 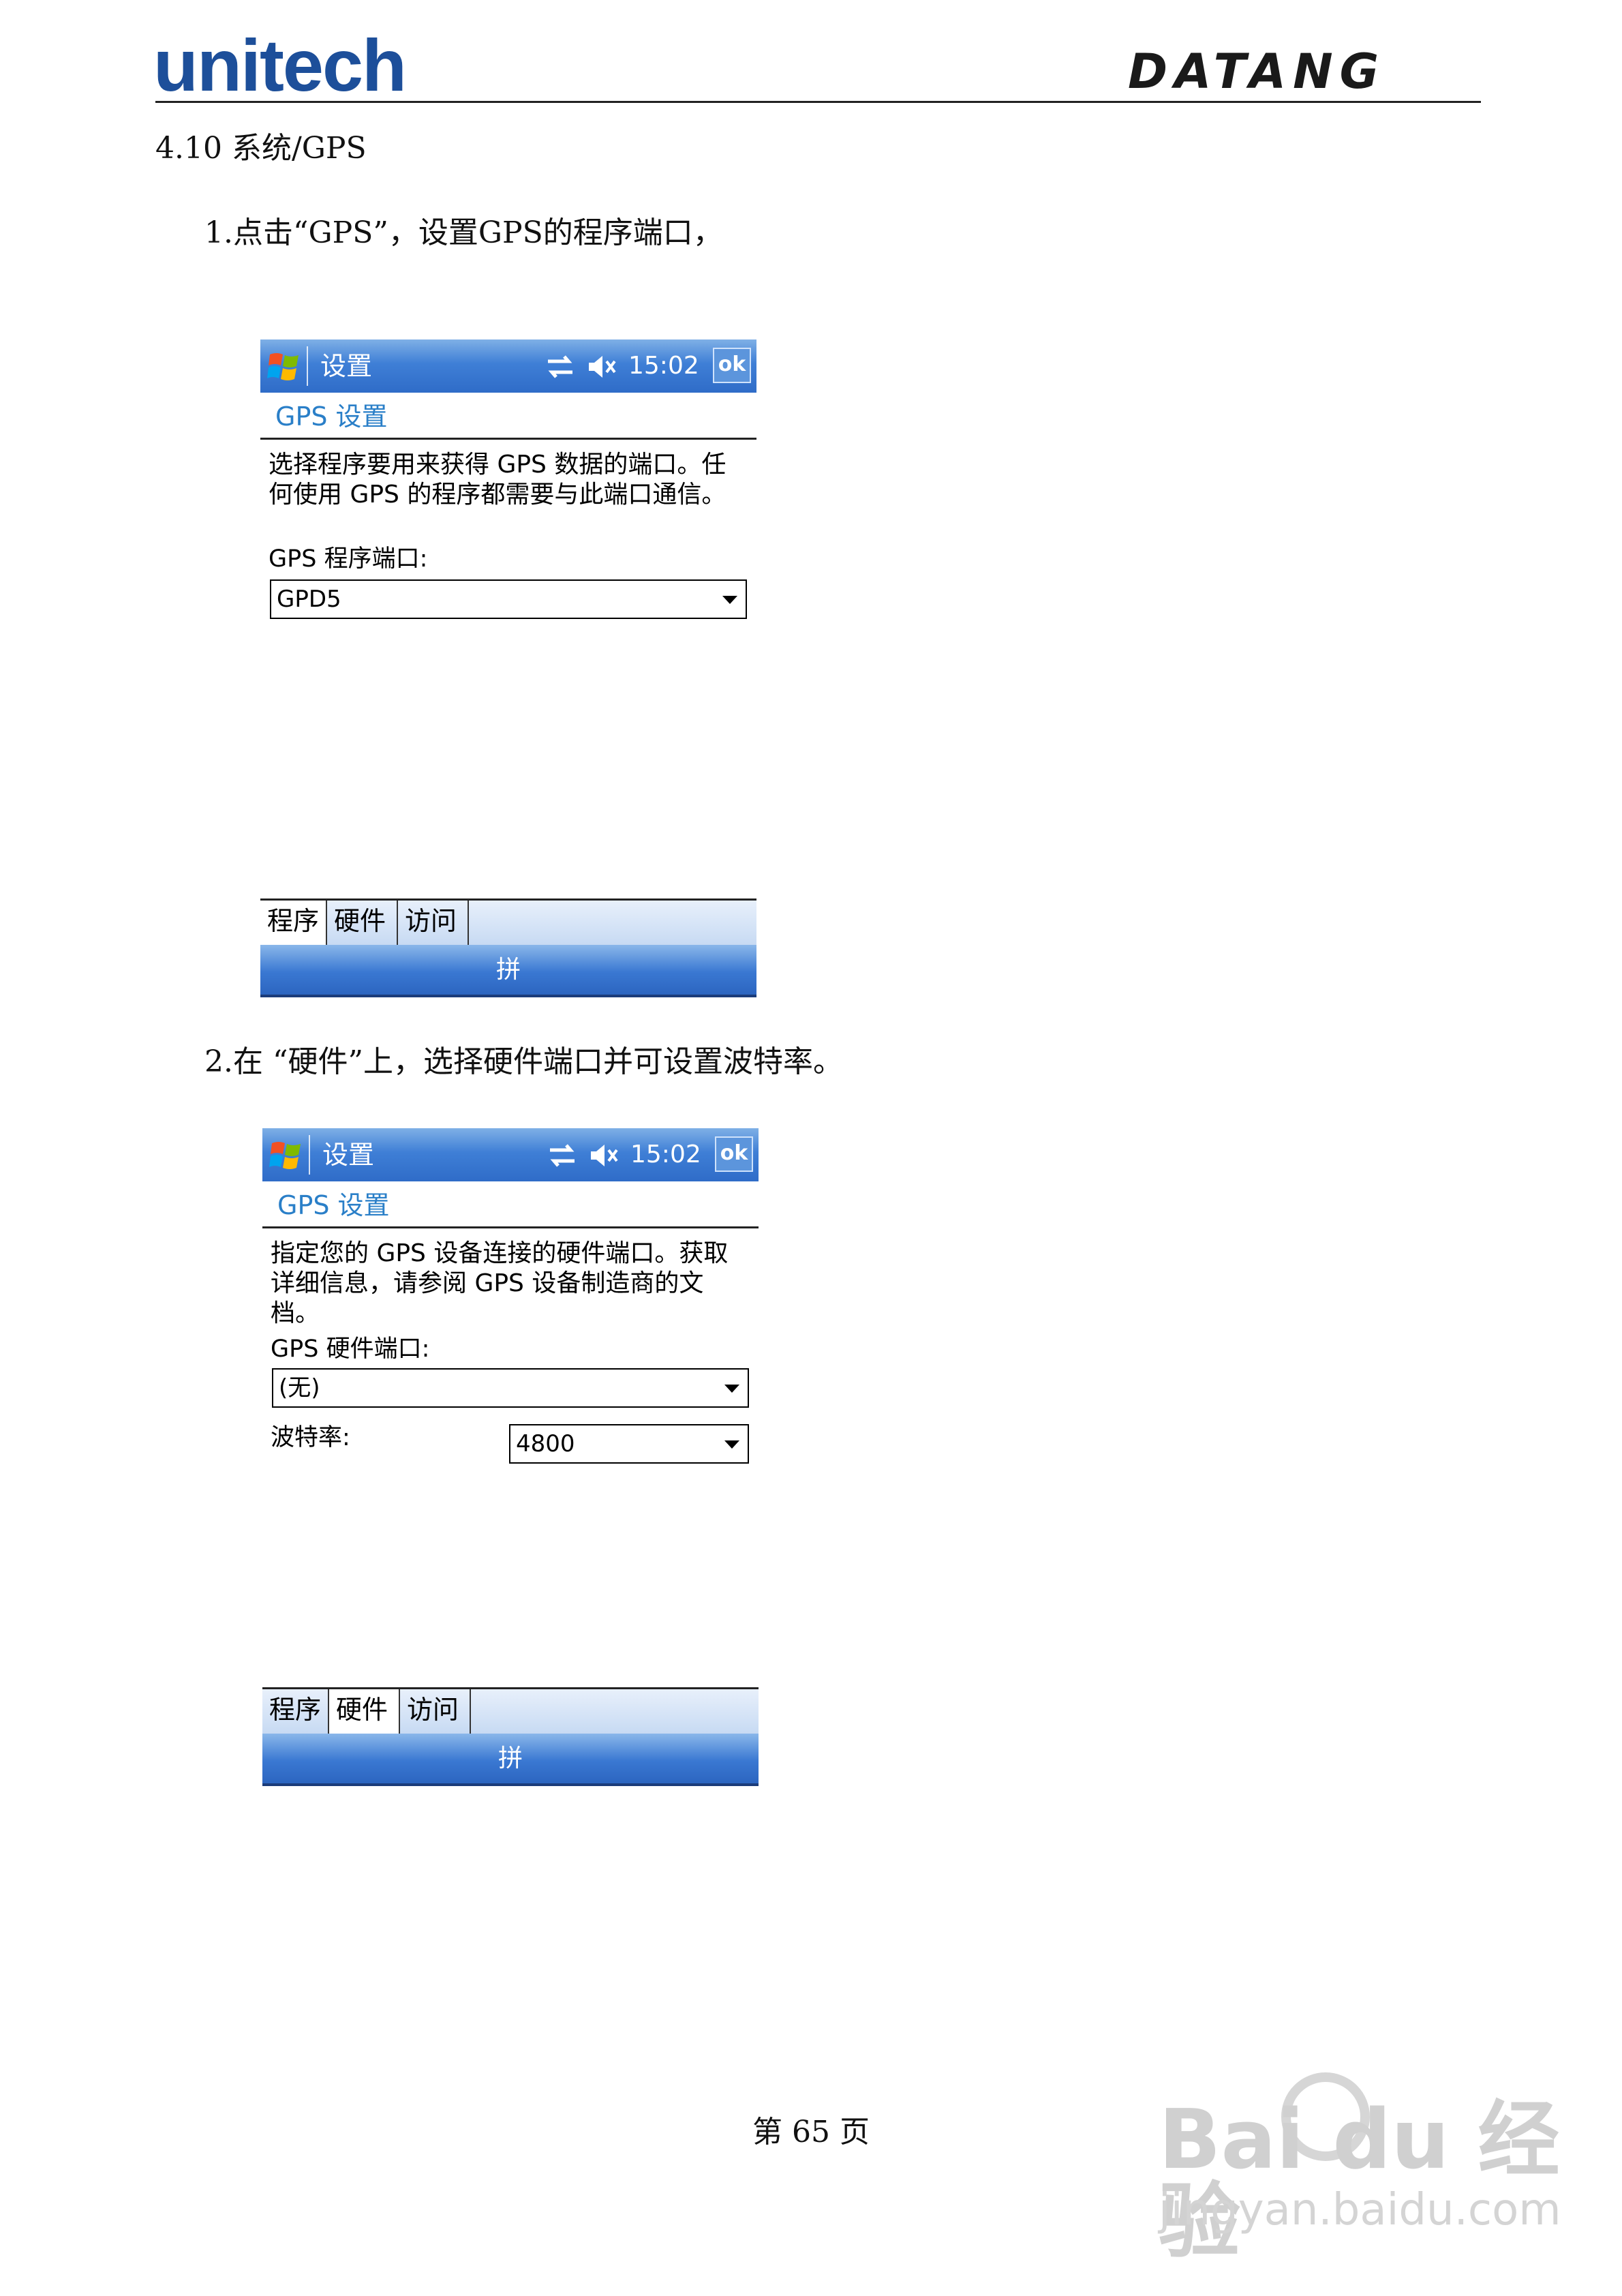 What do you see at coordinates (1359, 2181) in the screenshot?
I see `watermark-logo: Bai du 经验` at bounding box center [1359, 2181].